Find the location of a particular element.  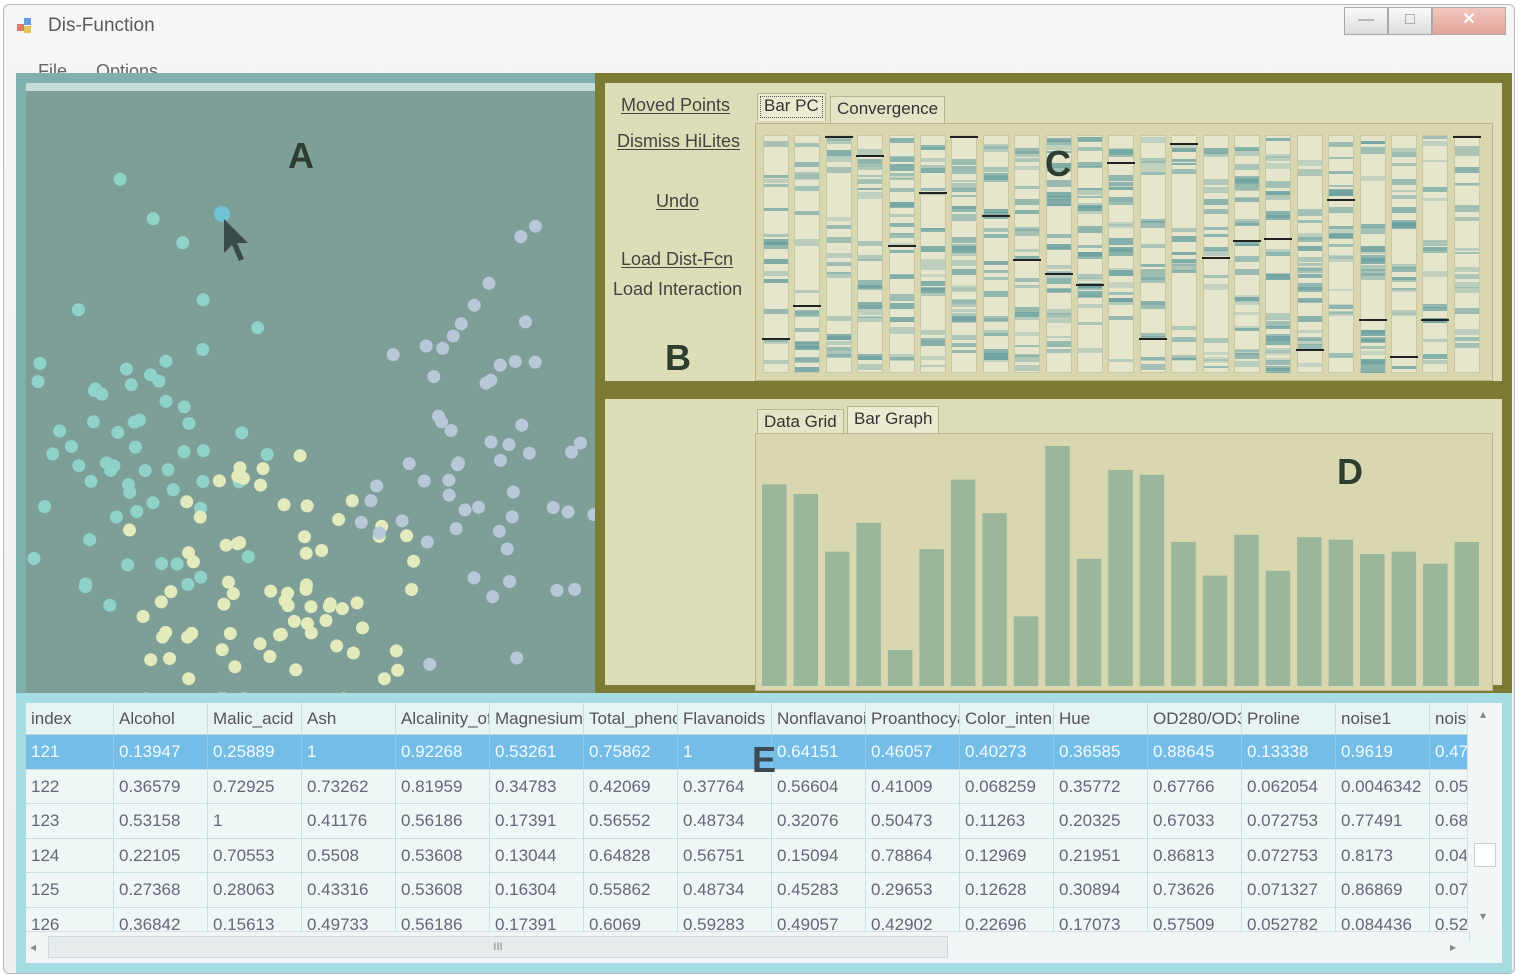

table-cell: 121 is located at coordinates (70, 752).